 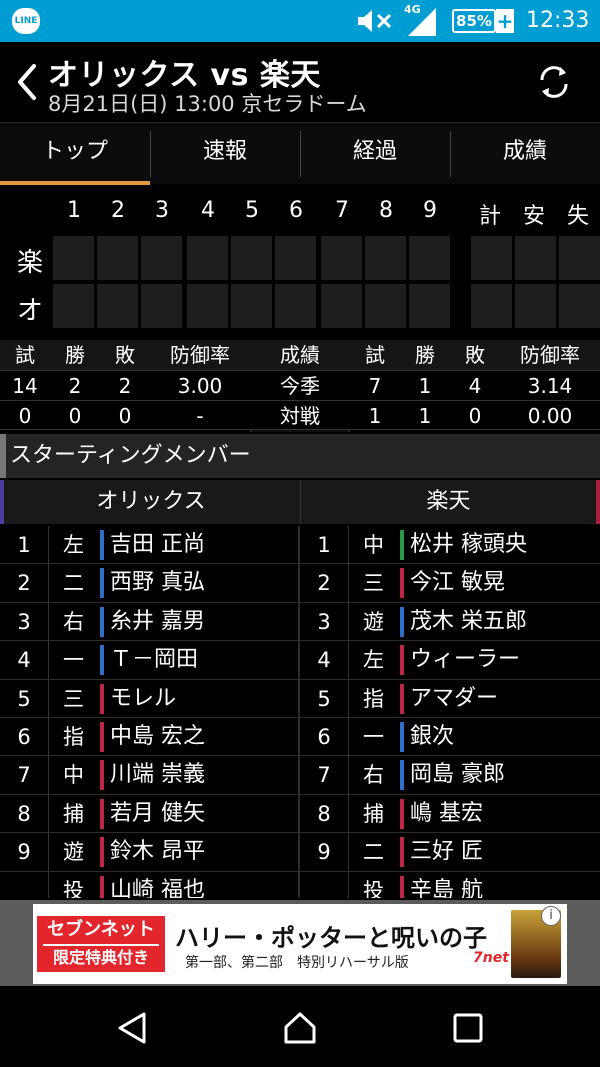 I want to click on lineup-row: 4 一 Ｔ－岡田 4 左ウィーラー, so click(x=300, y=660).